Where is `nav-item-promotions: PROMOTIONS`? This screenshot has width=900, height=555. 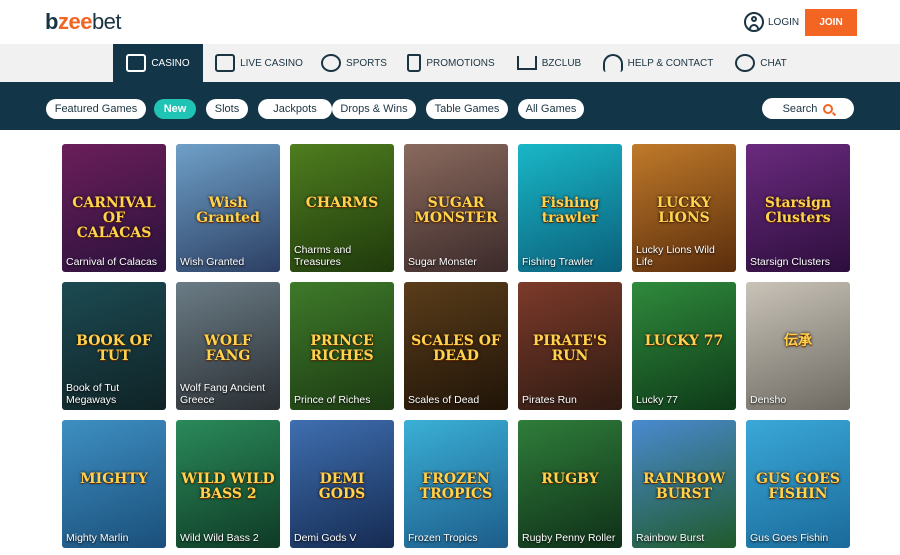 nav-item-promotions: PROMOTIONS is located at coordinates (451, 63).